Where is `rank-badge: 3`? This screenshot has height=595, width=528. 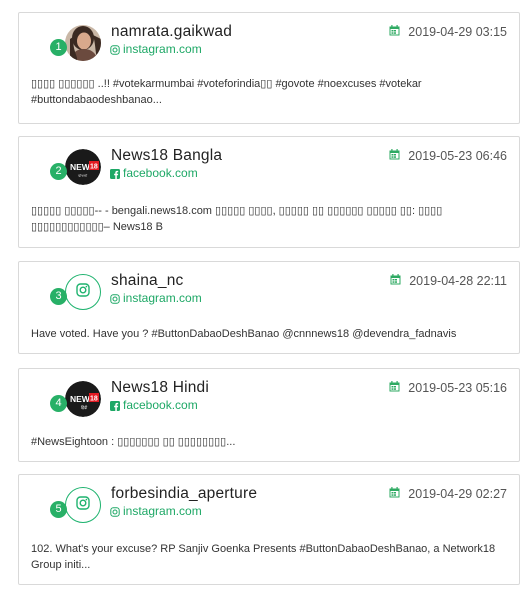
rank-badge: 3 is located at coordinates (58, 296).